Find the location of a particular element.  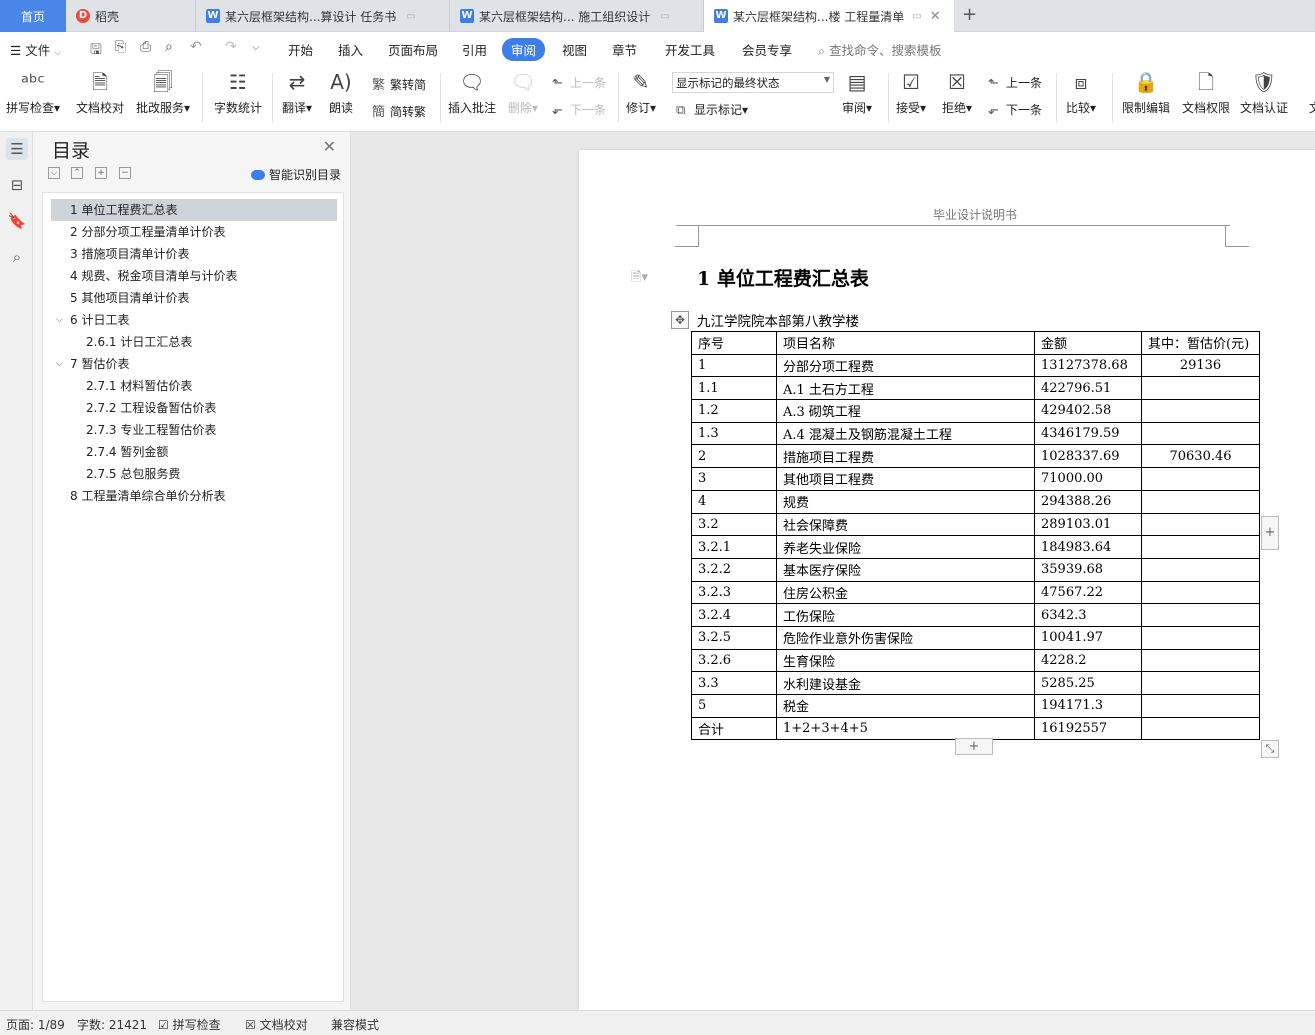

tab-home: 首页 is located at coordinates (33, 16).